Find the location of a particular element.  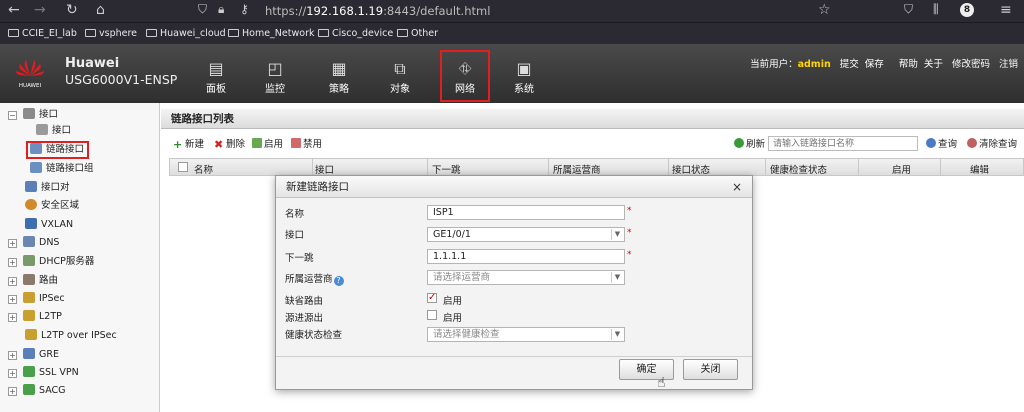

forward-icon: → is located at coordinates (40, 10).